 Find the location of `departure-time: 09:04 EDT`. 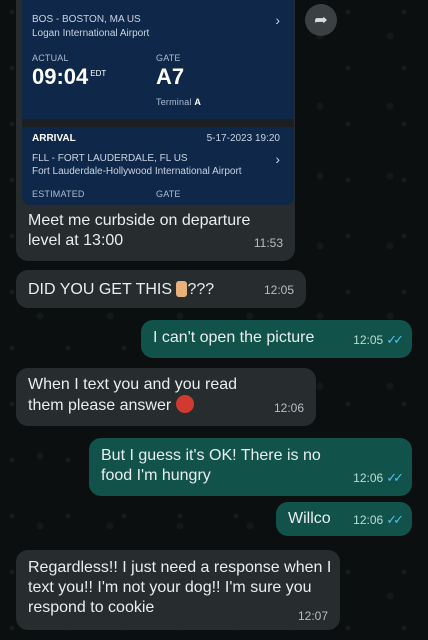

departure-time: 09:04 EDT is located at coordinates (69, 77).